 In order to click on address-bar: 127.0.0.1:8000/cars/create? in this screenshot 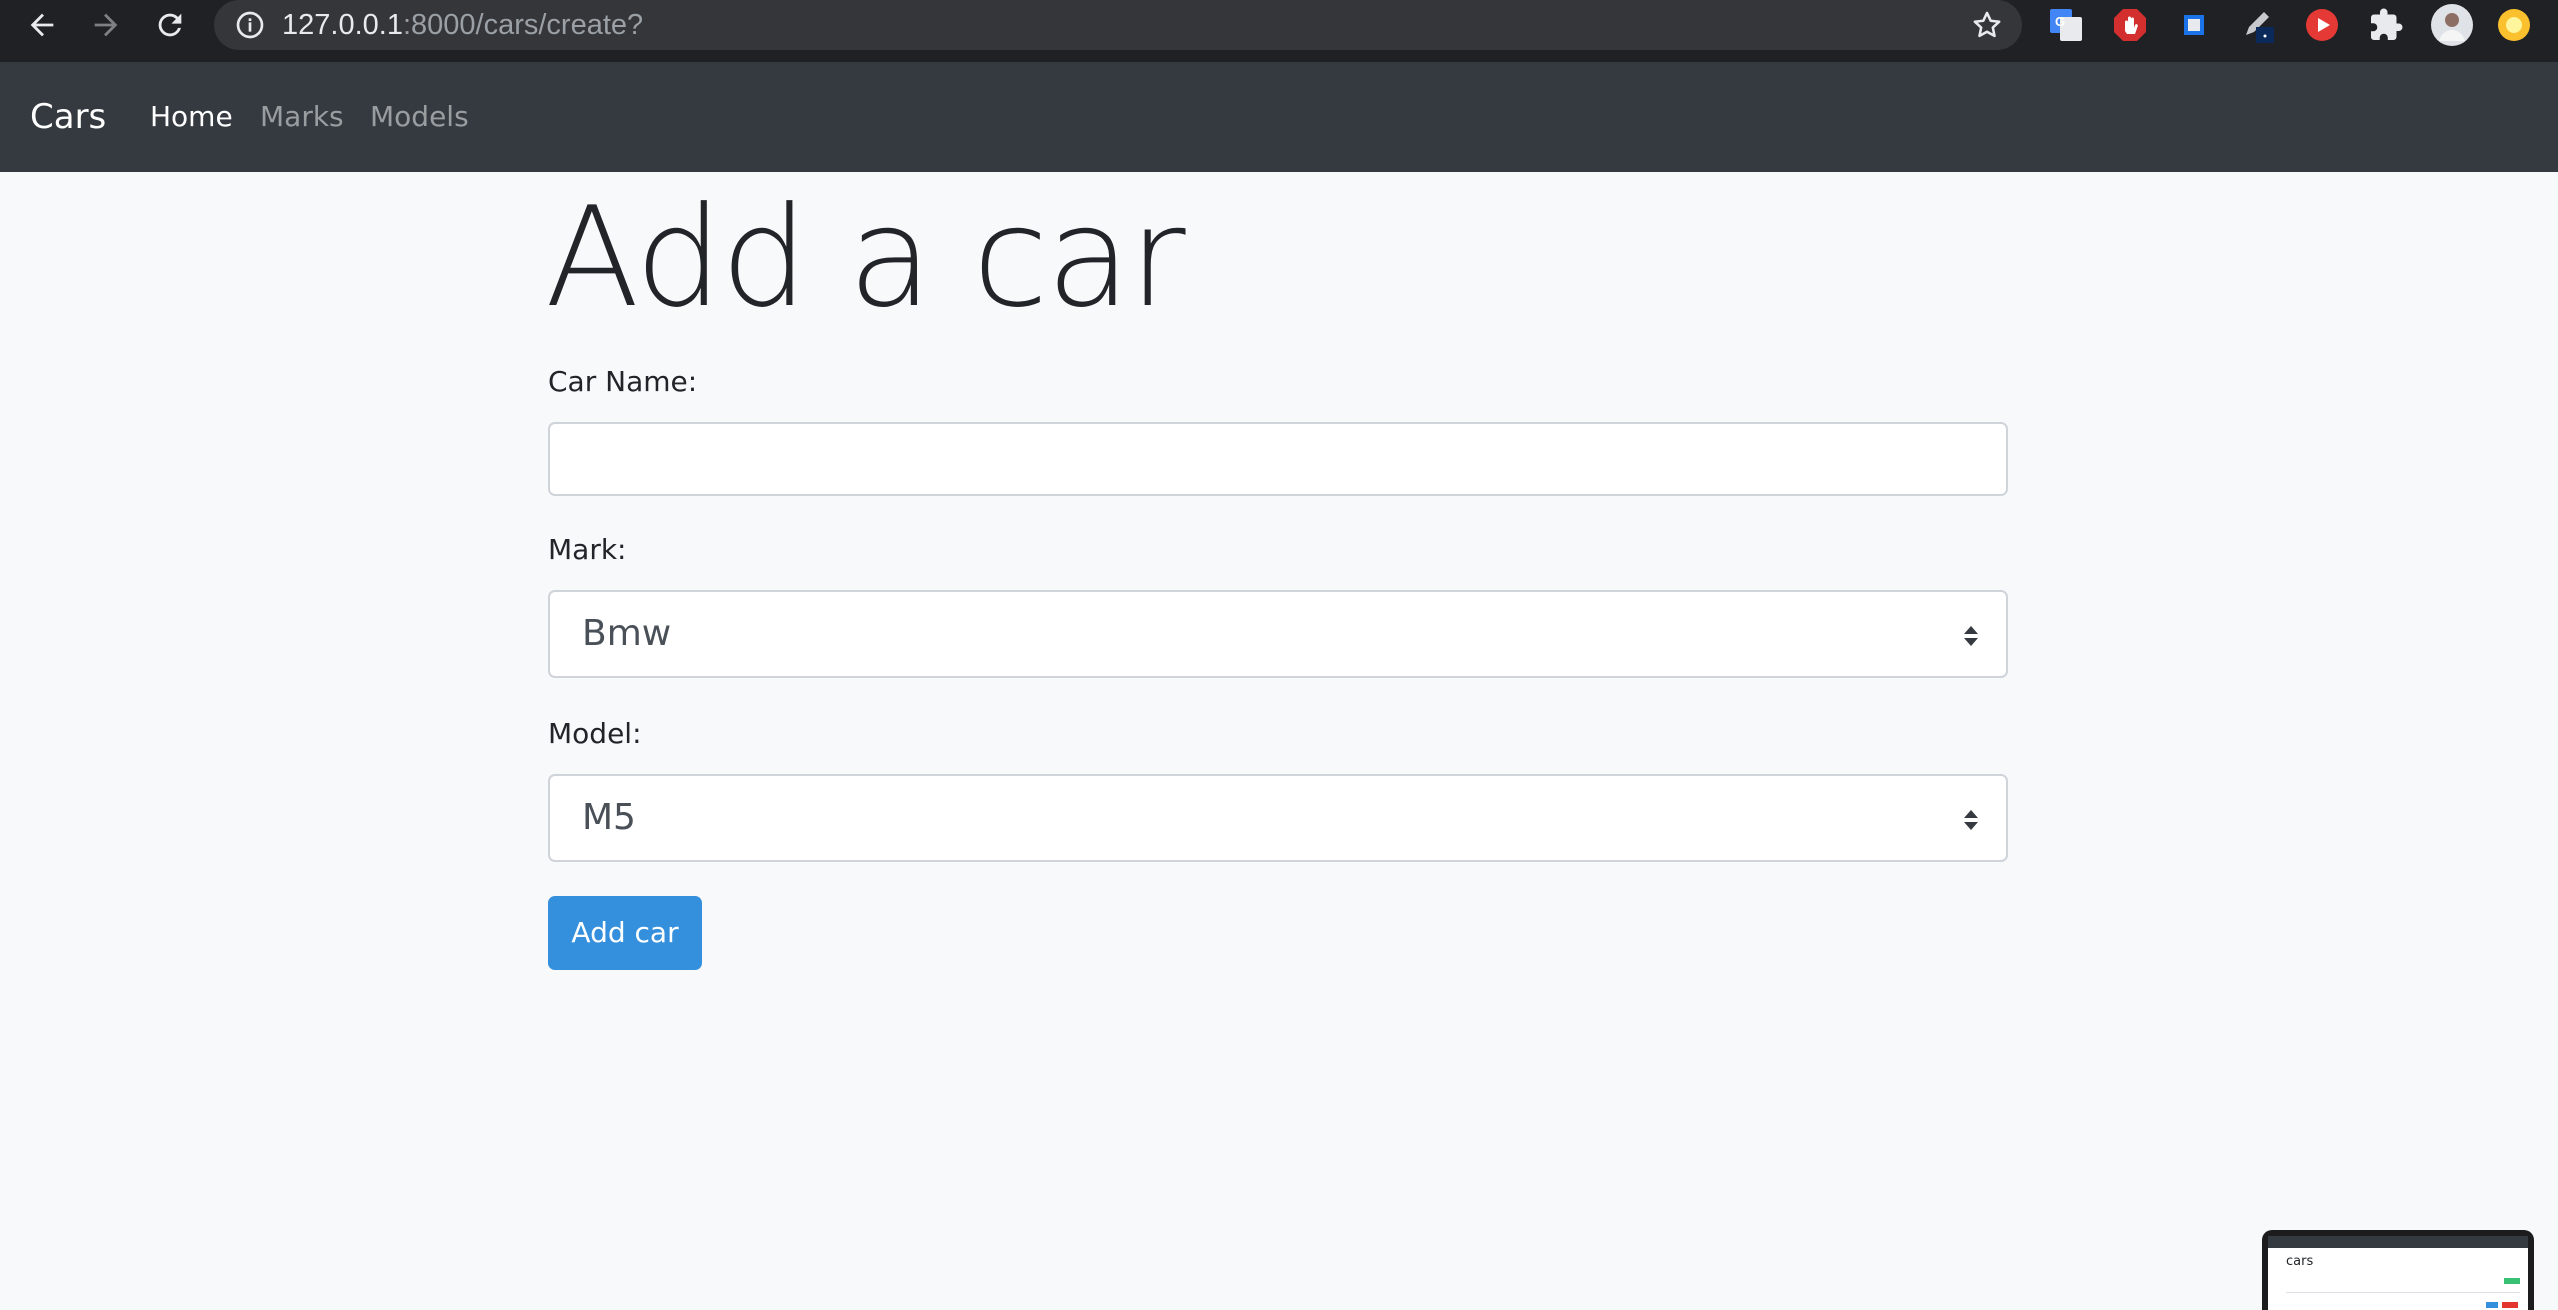, I will do `click(1118, 25)`.